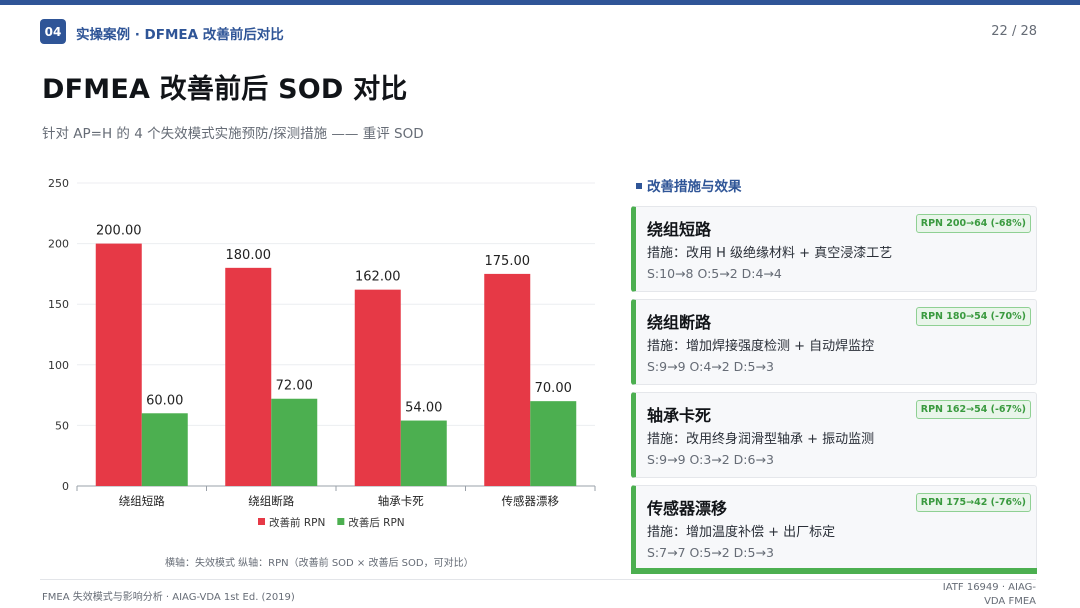 The height and width of the screenshot is (608, 1080). What do you see at coordinates (989, 594) in the screenshot?
I see `footer-standard: IATF 16949 · AIAG-VDA FMEA` at bounding box center [989, 594].